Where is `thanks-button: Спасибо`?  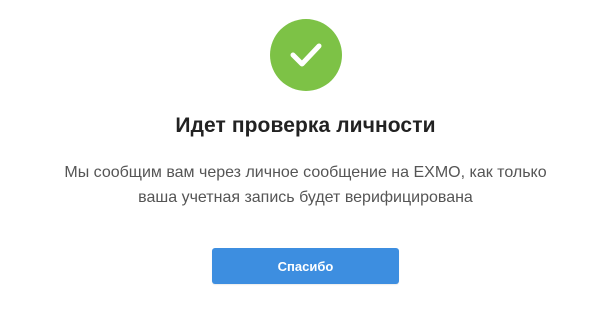
thanks-button: Спасибо is located at coordinates (305, 266).